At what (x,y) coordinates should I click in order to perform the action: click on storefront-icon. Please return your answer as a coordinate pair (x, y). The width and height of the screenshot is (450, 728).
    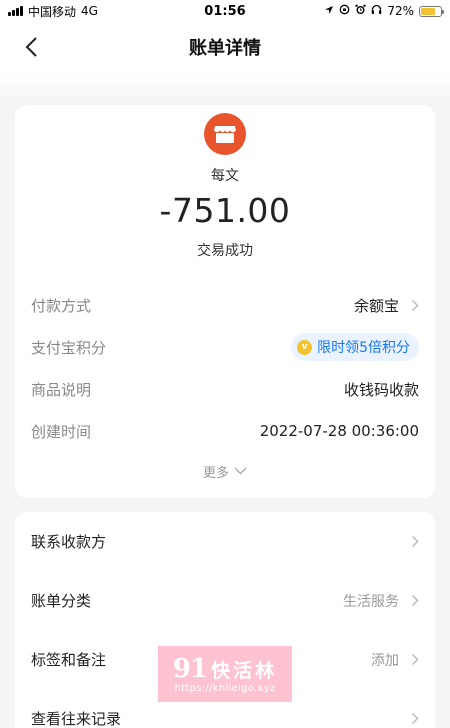
    Looking at the image, I should click on (225, 134).